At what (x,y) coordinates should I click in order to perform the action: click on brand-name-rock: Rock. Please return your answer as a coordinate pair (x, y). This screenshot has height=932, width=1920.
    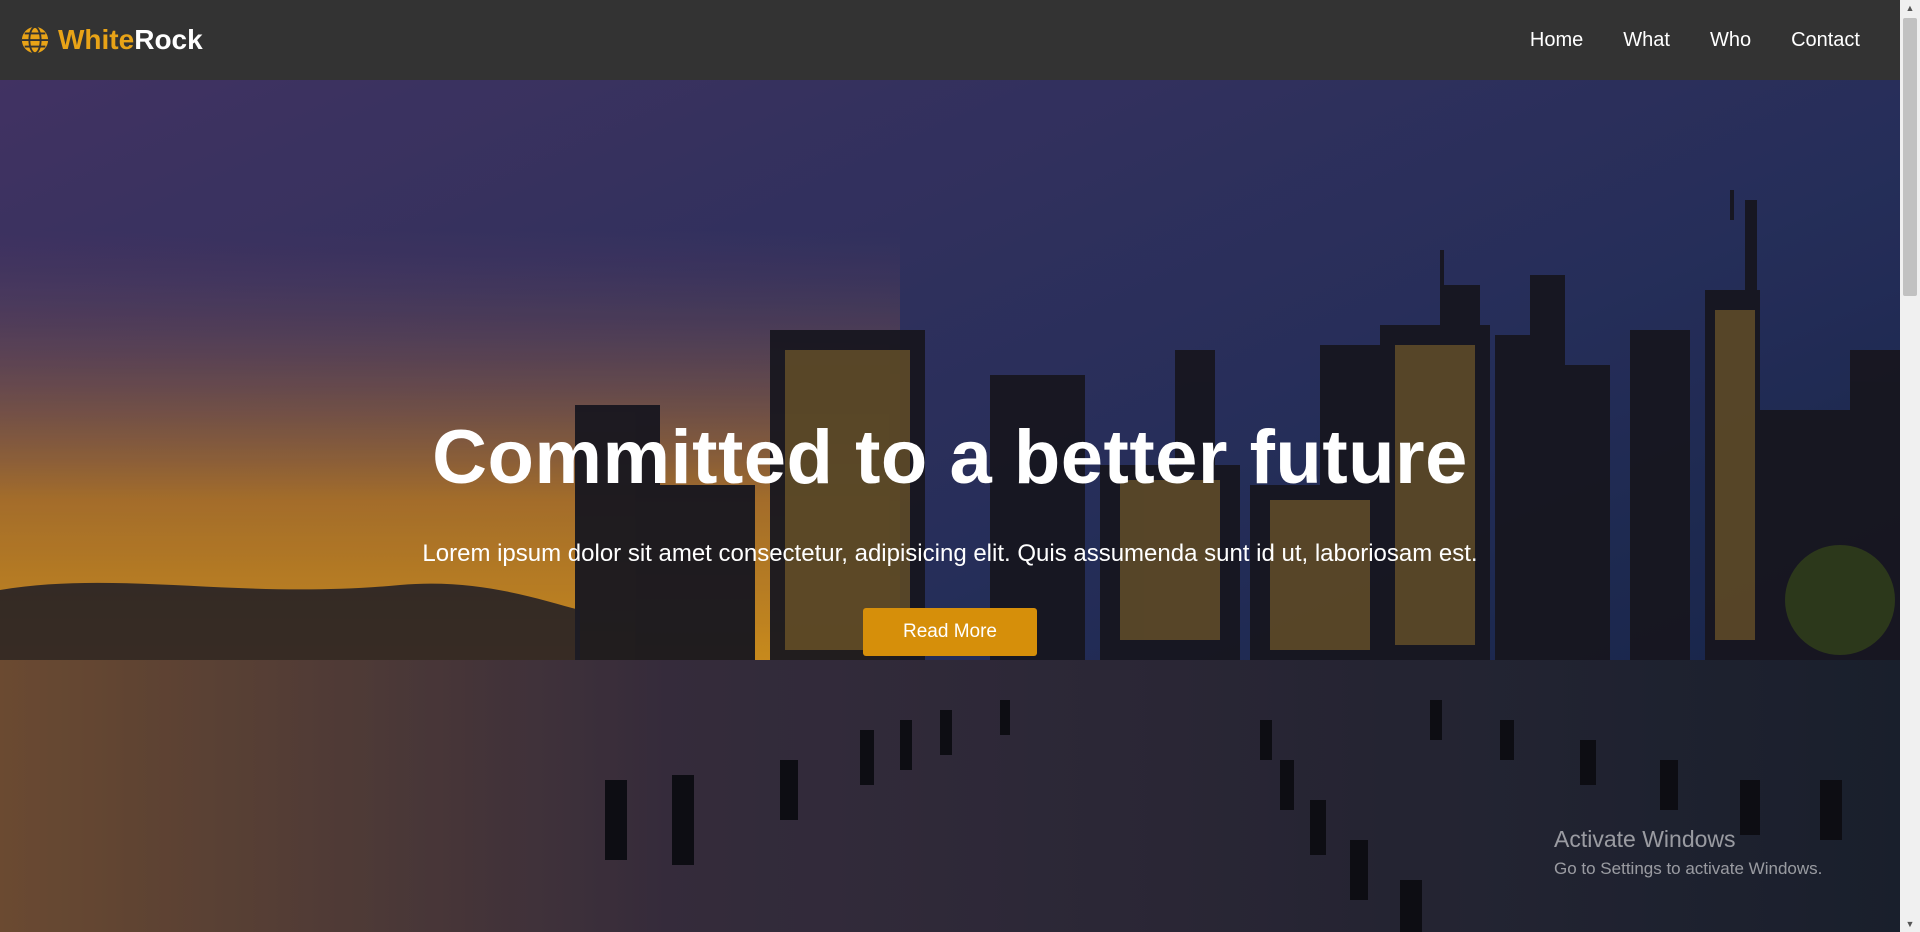
    Looking at the image, I should click on (168, 39).